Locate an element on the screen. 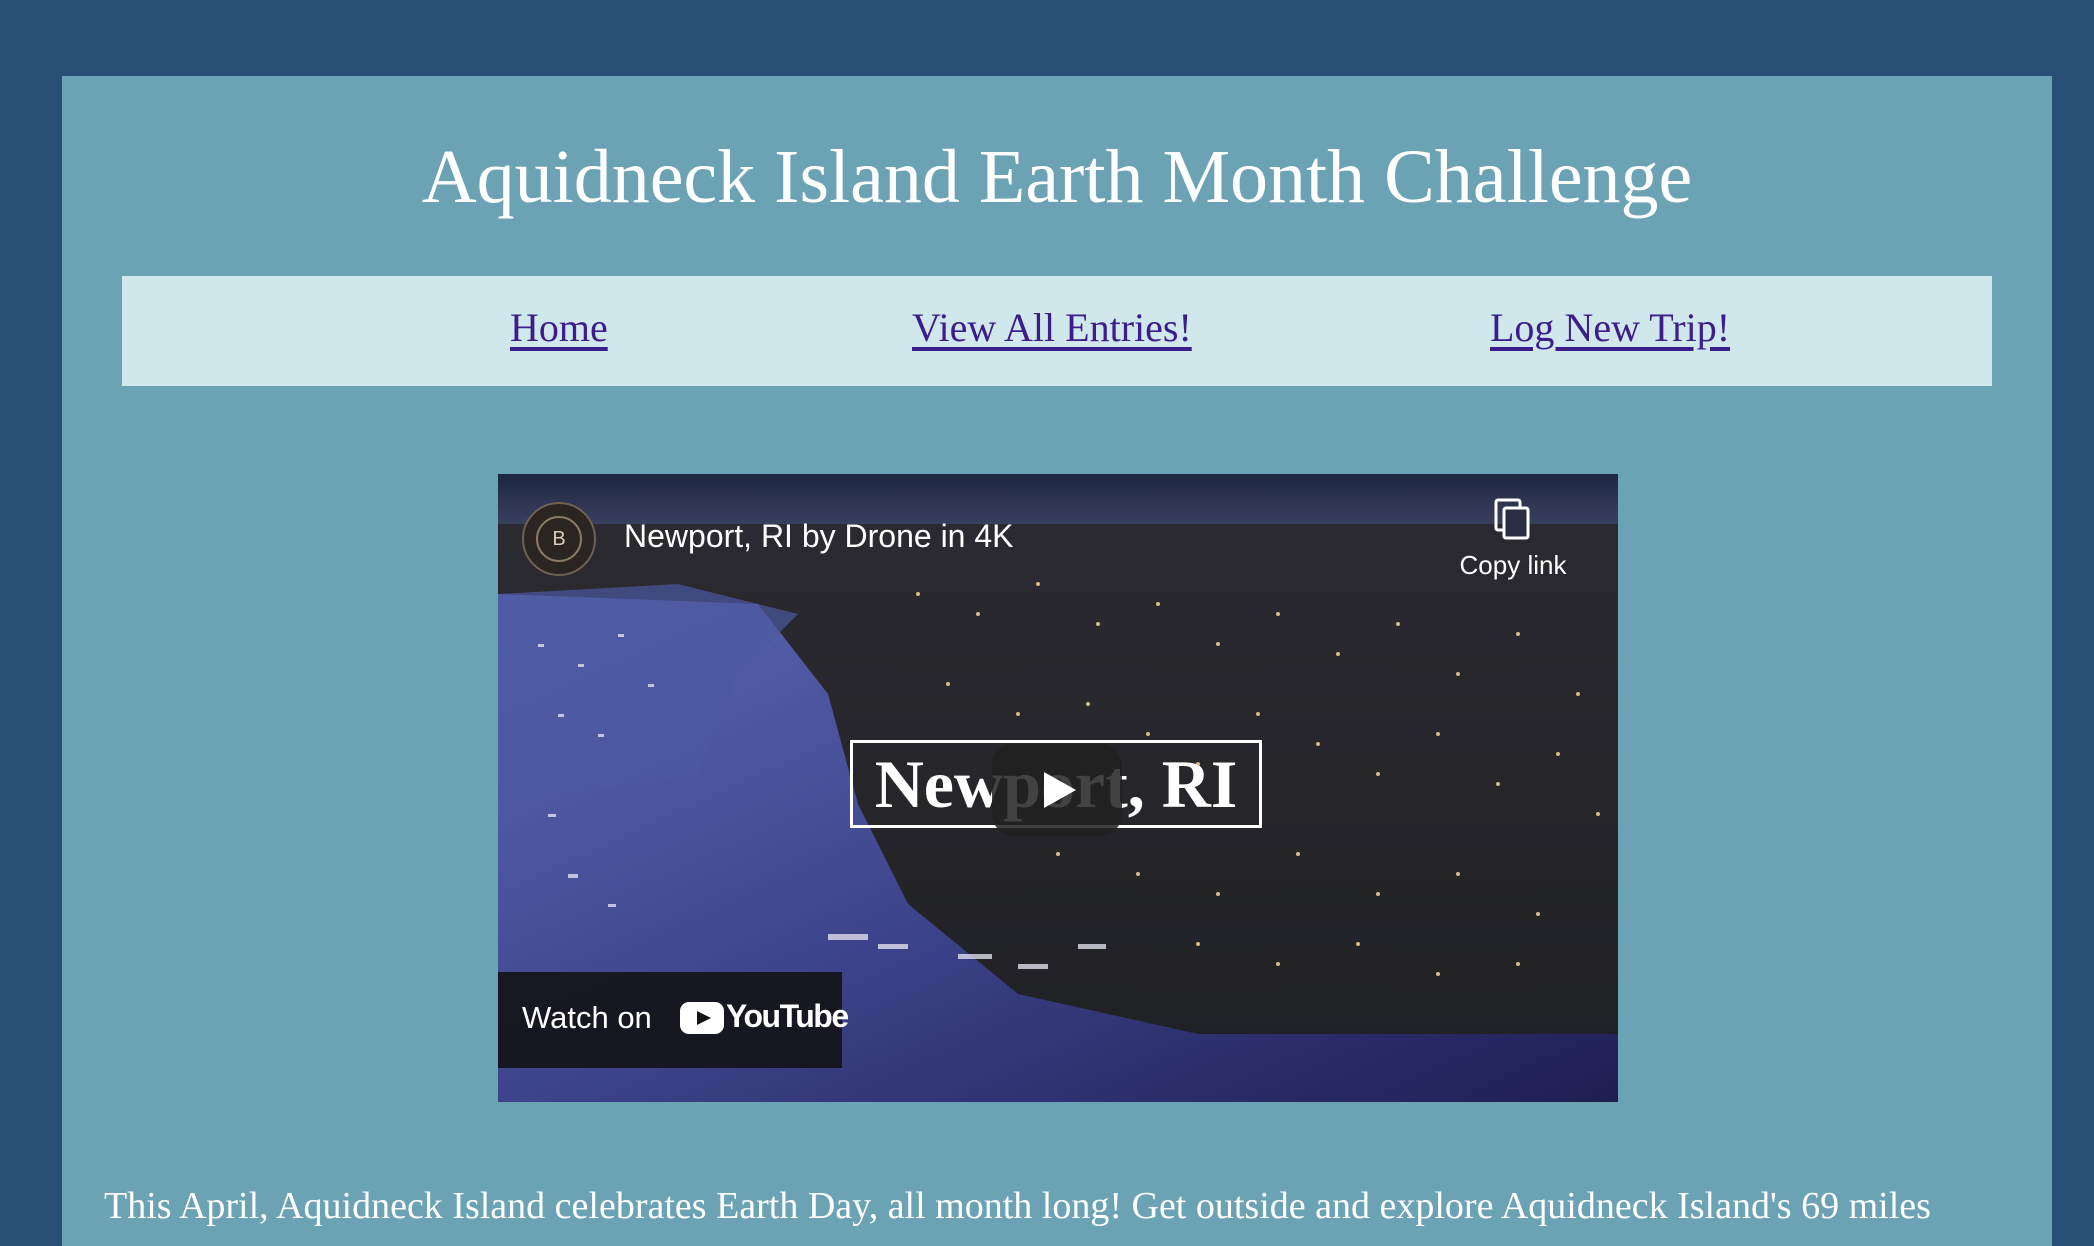 Image resolution: width=2094 pixels, height=1246 pixels. youtube-wordmark: YouTube is located at coordinates (787, 1016).